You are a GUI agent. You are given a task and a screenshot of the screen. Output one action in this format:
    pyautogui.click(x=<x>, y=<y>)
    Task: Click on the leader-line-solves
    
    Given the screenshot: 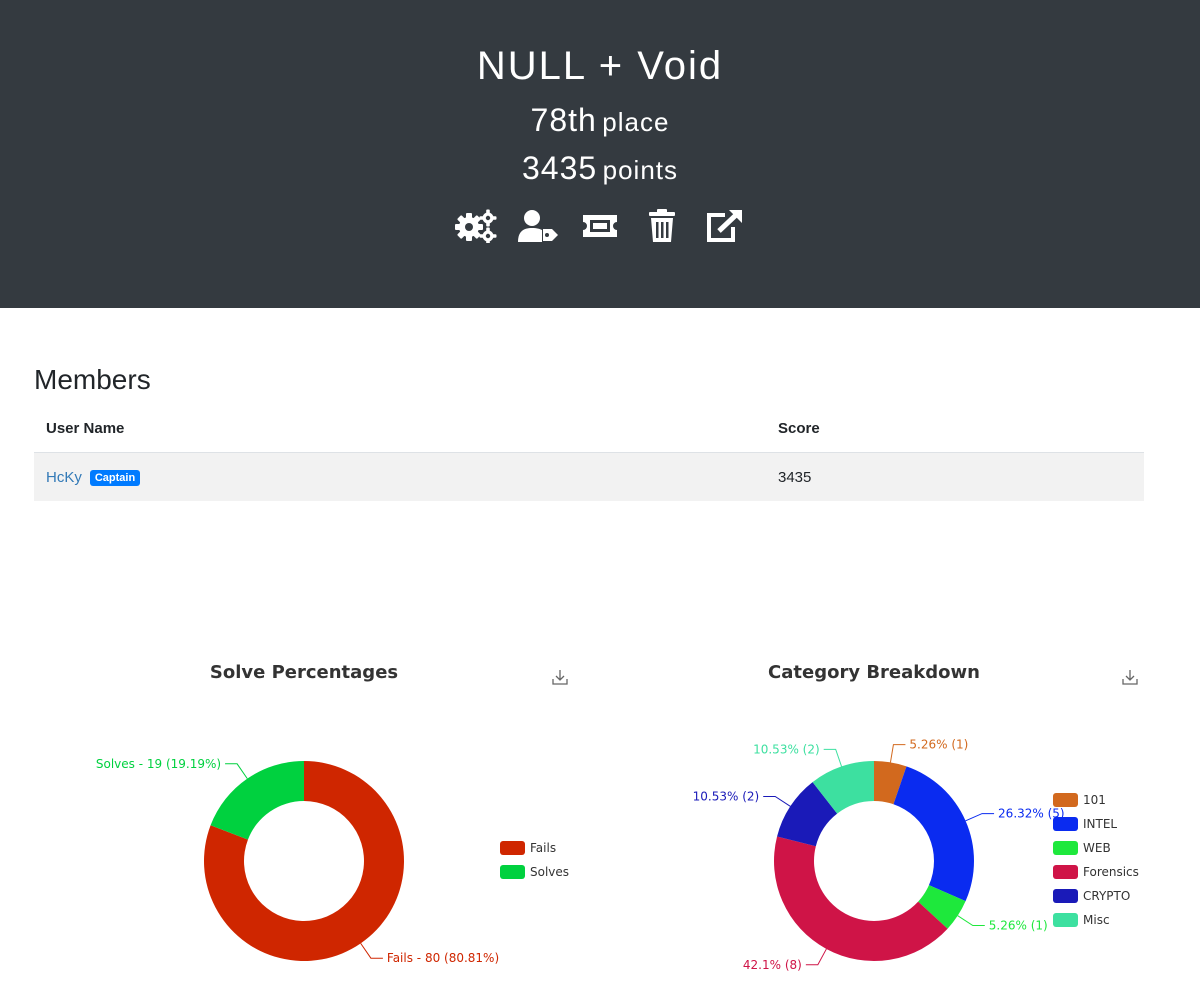 What is the action you would take?
    pyautogui.click(x=236, y=771)
    